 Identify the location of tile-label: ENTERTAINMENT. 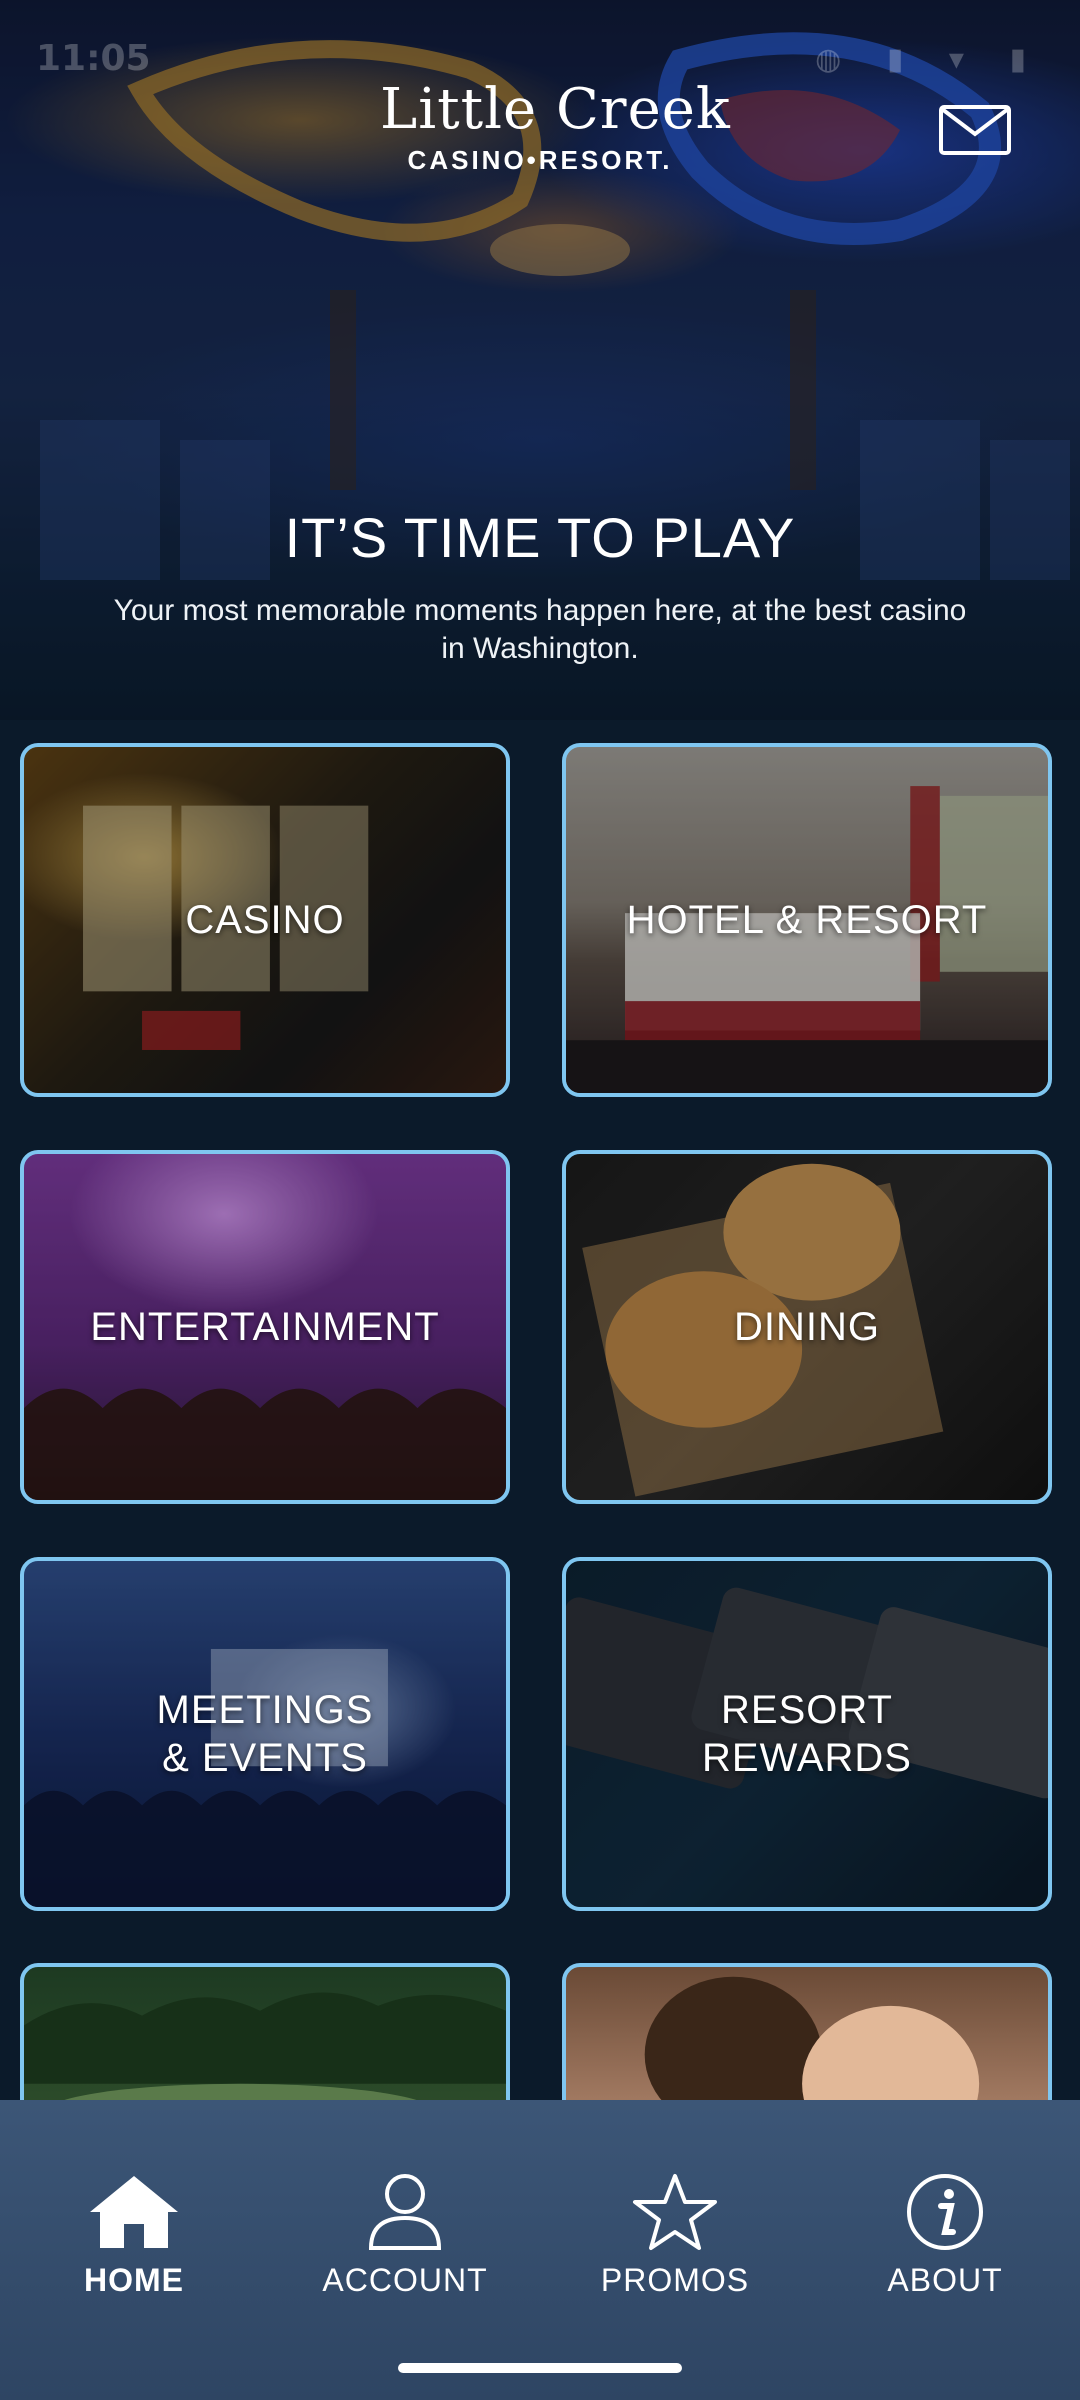
(265, 1327).